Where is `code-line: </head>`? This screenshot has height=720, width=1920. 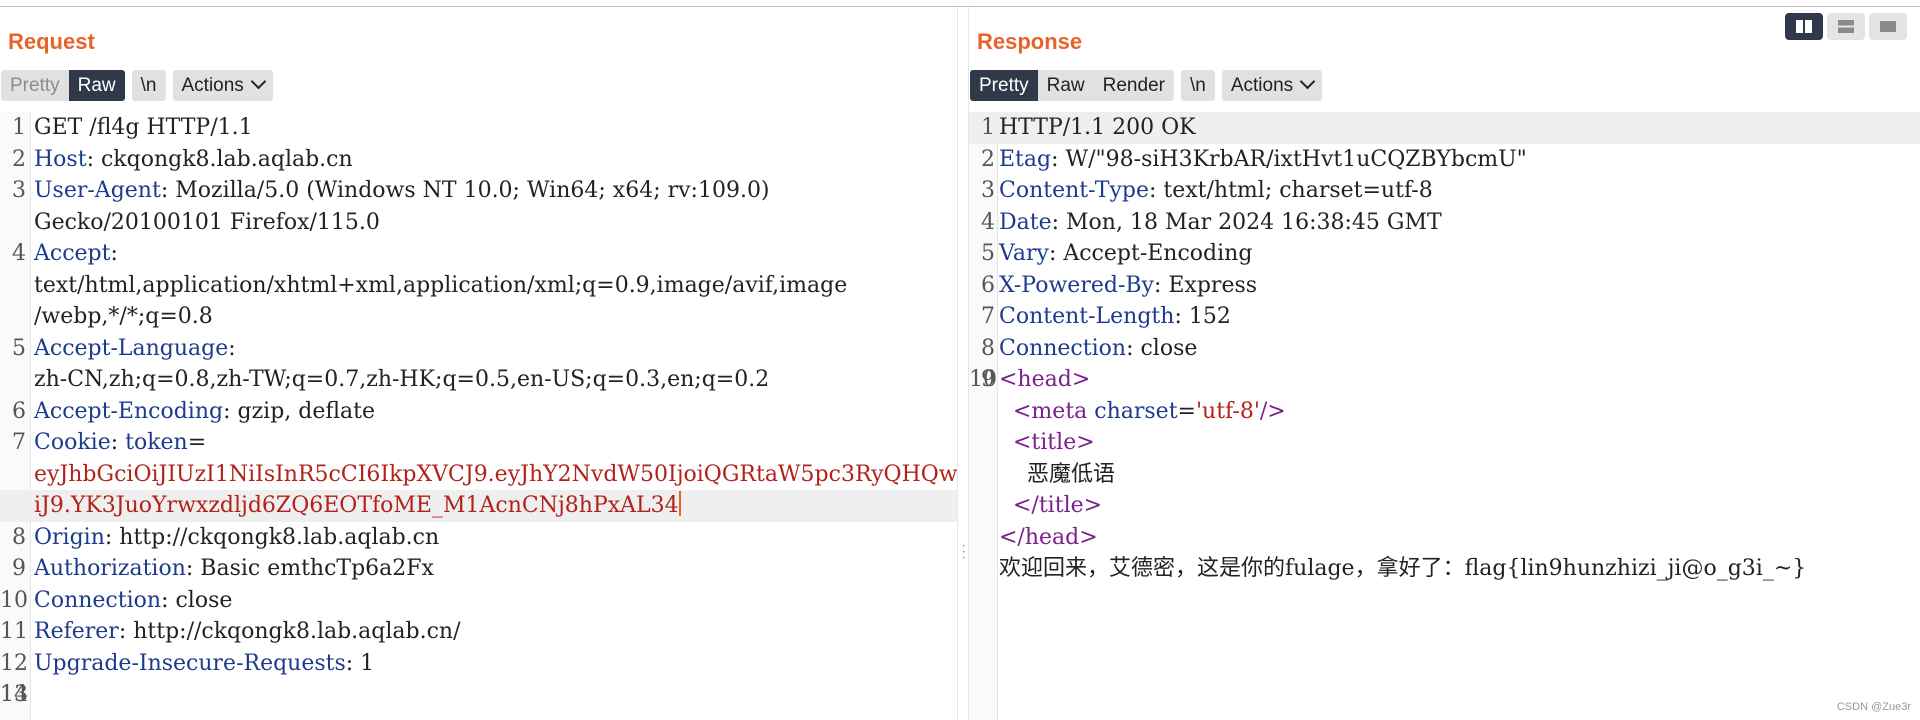 code-line: </head> is located at coordinates (1444, 538).